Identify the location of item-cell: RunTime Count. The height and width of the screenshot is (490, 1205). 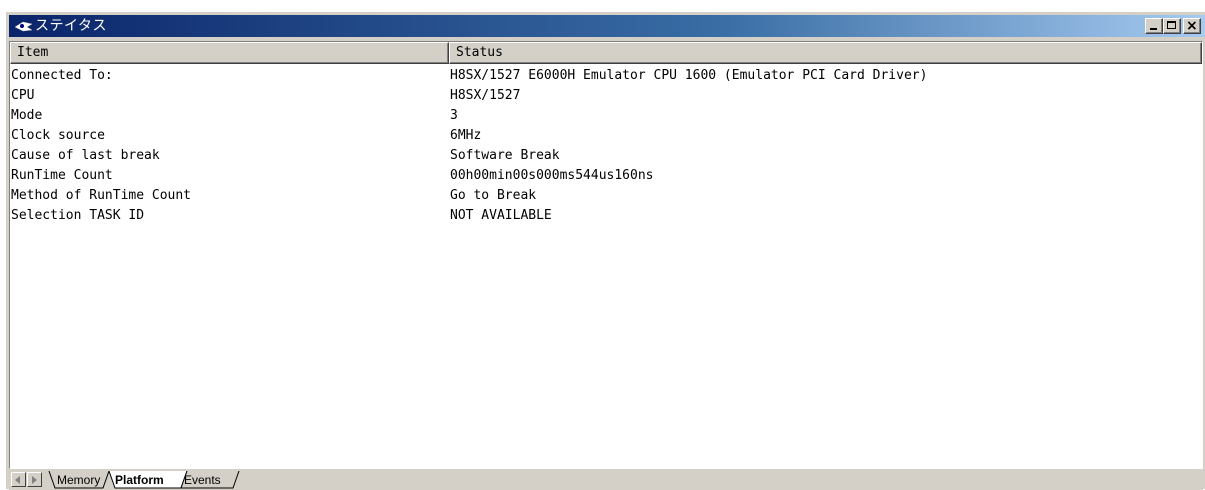
(62, 175).